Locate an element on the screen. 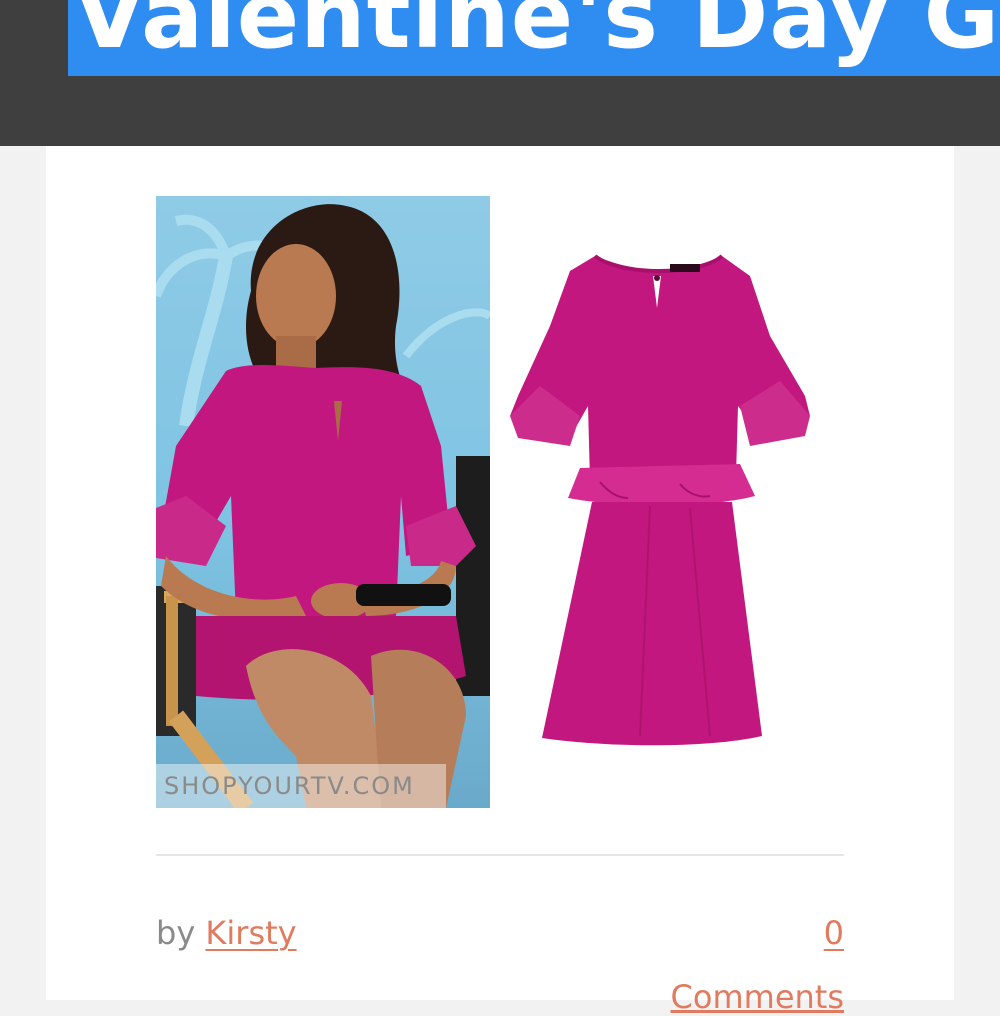 The height and width of the screenshot is (1016, 1000). divider is located at coordinates (500, 855).